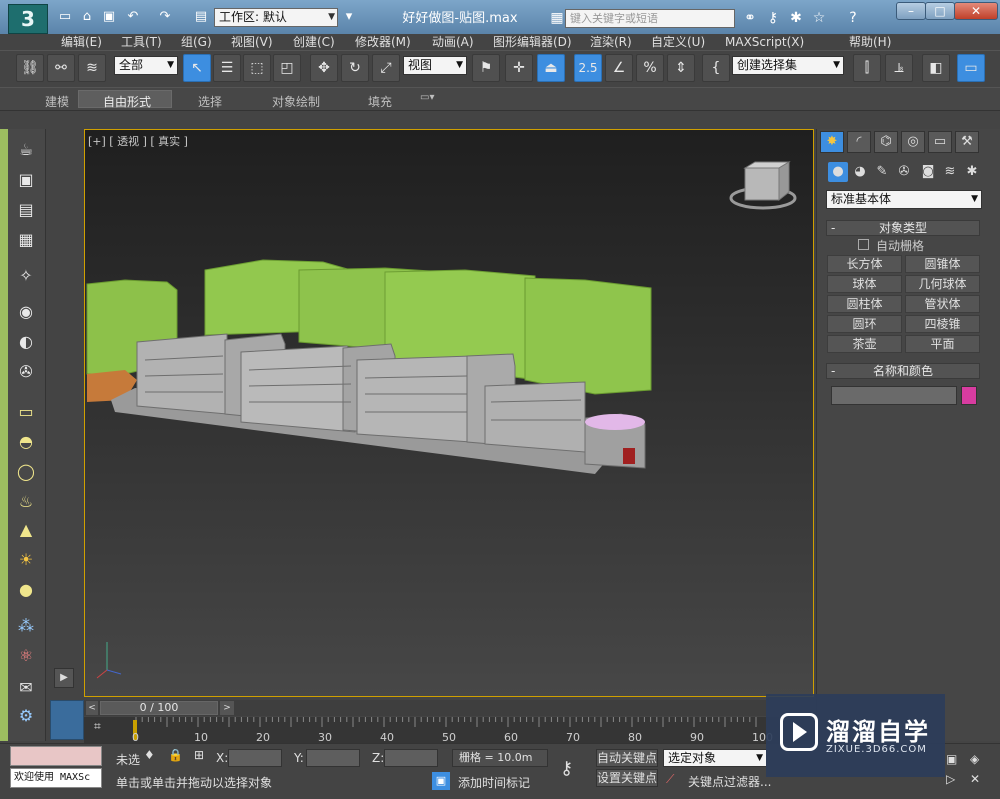 This screenshot has width=1000, height=799. I want to click on menu-tools: 工具(T), so click(141, 42).